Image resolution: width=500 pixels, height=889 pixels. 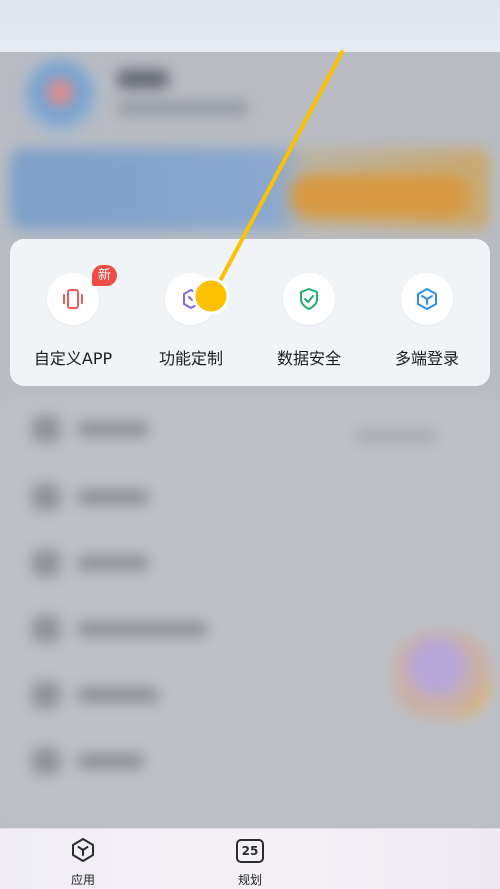 I want to click on quick-action-feature-customize: 功能定制, so click(x=191, y=323).